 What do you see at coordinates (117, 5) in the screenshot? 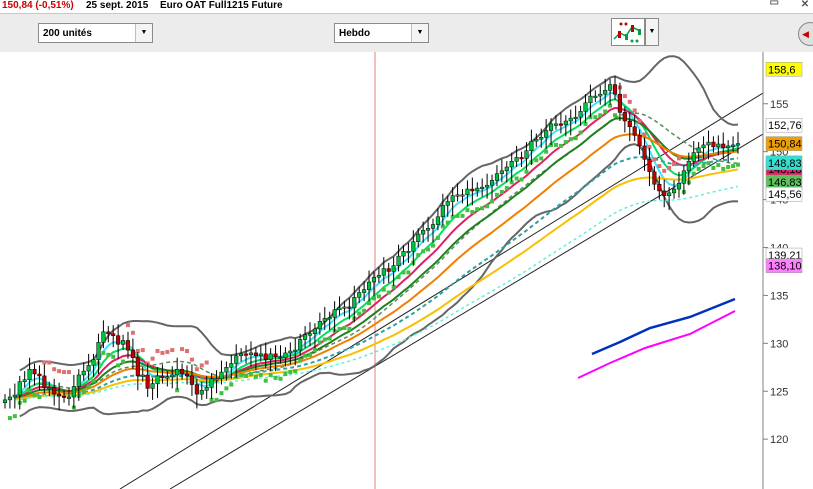
I see `quote-date: 25 sept. 2015` at bounding box center [117, 5].